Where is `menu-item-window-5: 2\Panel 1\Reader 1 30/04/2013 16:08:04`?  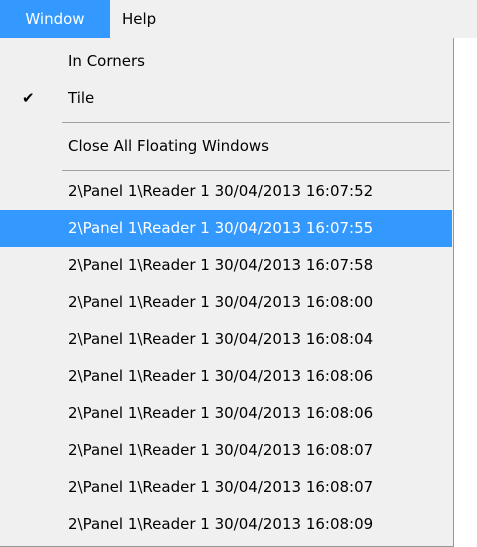 menu-item-window-5: 2\Panel 1\Reader 1 30/04/2013 16:08:04 is located at coordinates (226, 339).